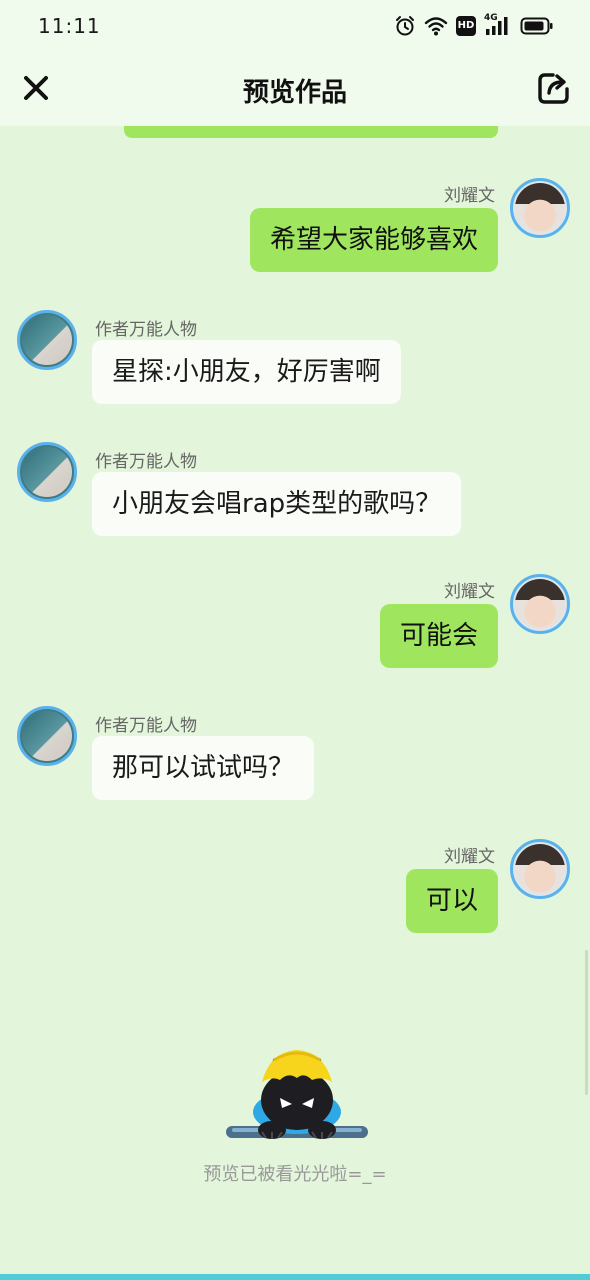  What do you see at coordinates (295, 1174) in the screenshot?
I see `end-of-preview-text: 预览已被看光光啦=_=` at bounding box center [295, 1174].